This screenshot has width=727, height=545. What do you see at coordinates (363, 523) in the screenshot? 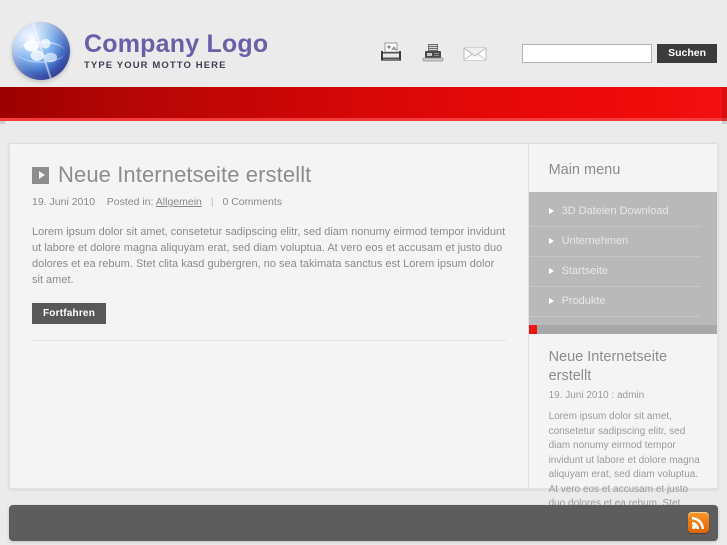
I see `site-footer` at bounding box center [363, 523].